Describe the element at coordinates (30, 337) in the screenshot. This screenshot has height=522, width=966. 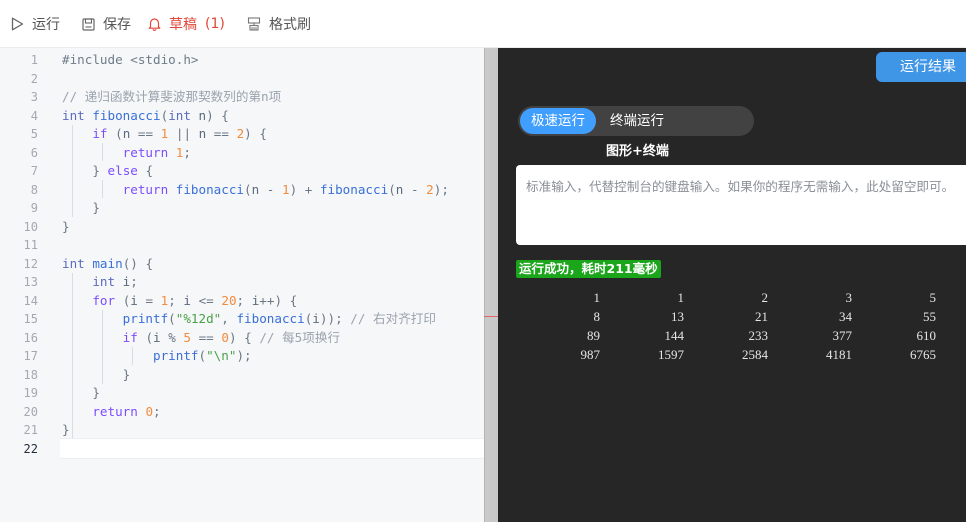
I see `line-number: 16` at that location.